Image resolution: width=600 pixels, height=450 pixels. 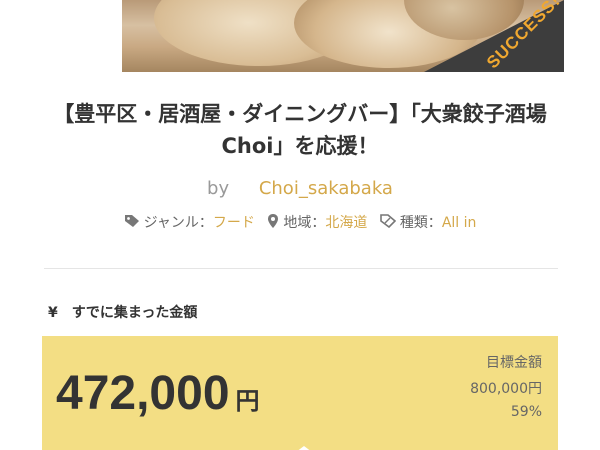 I want to click on project-meta: ジャンル：フード 地域：北海道 種類：All in, so click(x=300, y=222).